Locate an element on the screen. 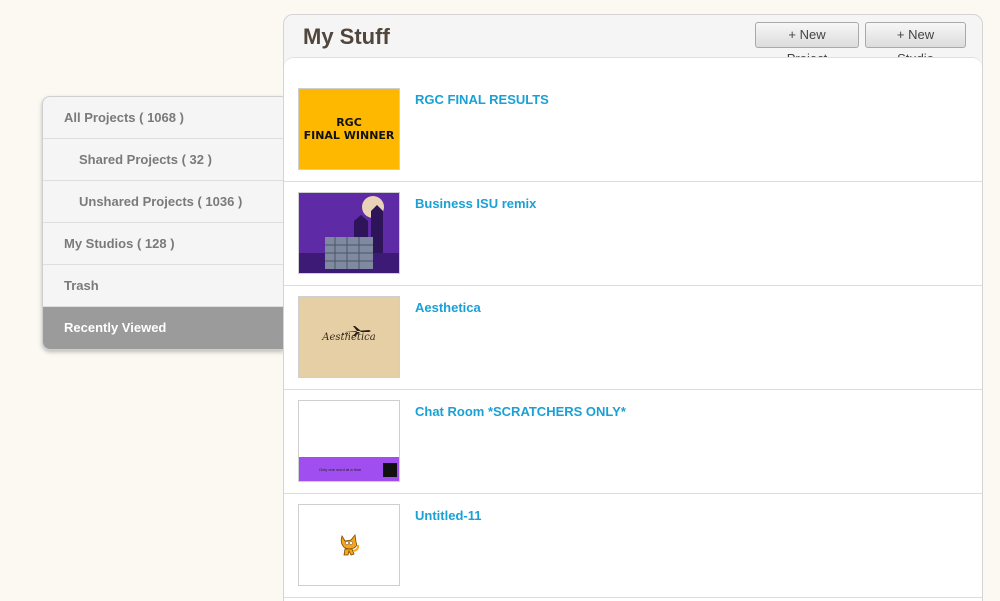 This screenshot has width=1000, height=601. project-thumbnail: RGC FINAL WINNER is located at coordinates (349, 129).